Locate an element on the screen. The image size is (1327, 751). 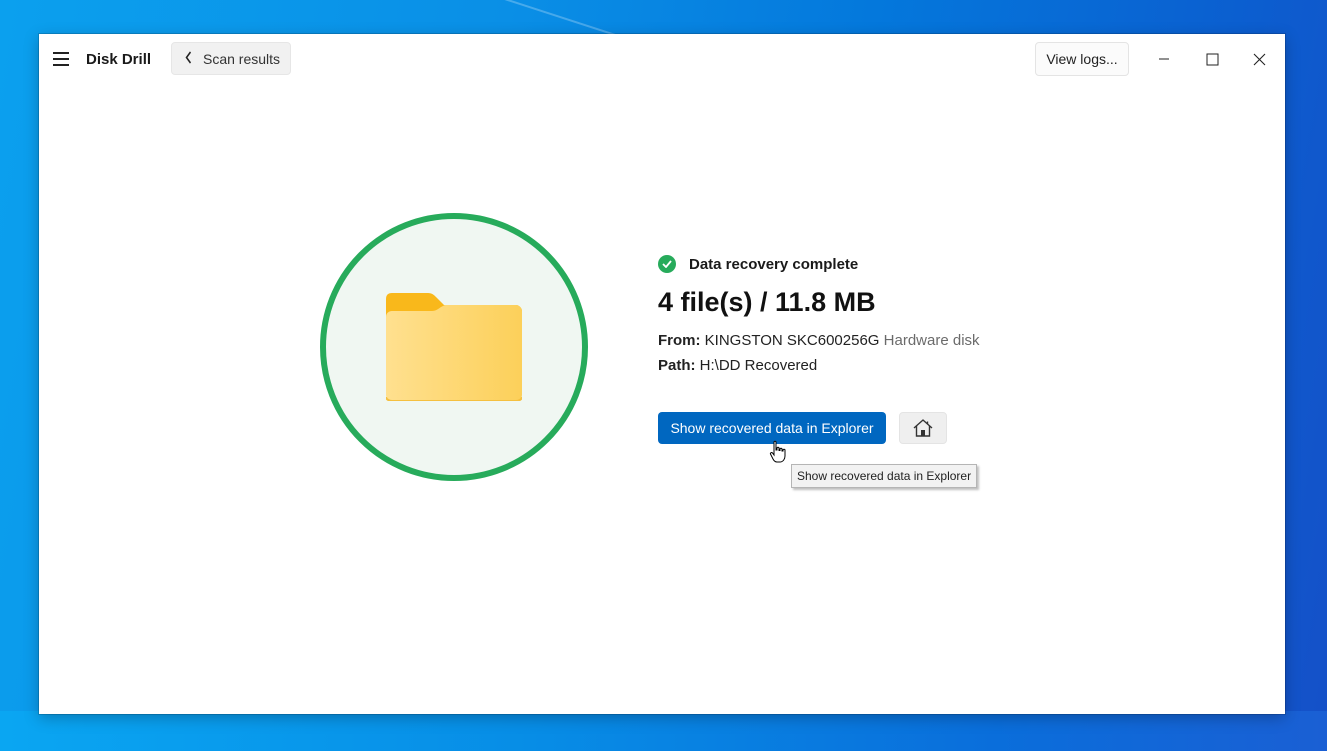
close-icon is located at coordinates (1259, 59).